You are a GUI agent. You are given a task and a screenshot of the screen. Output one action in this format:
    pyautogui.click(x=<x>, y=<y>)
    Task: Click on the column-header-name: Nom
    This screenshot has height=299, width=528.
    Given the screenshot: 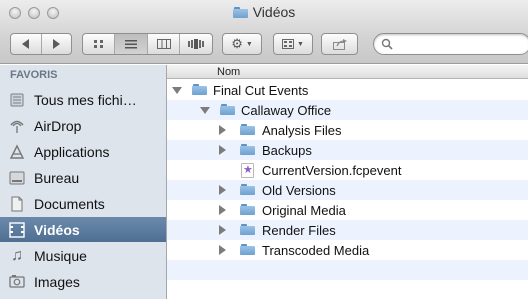 What is the action you would take?
    pyautogui.click(x=347, y=72)
    